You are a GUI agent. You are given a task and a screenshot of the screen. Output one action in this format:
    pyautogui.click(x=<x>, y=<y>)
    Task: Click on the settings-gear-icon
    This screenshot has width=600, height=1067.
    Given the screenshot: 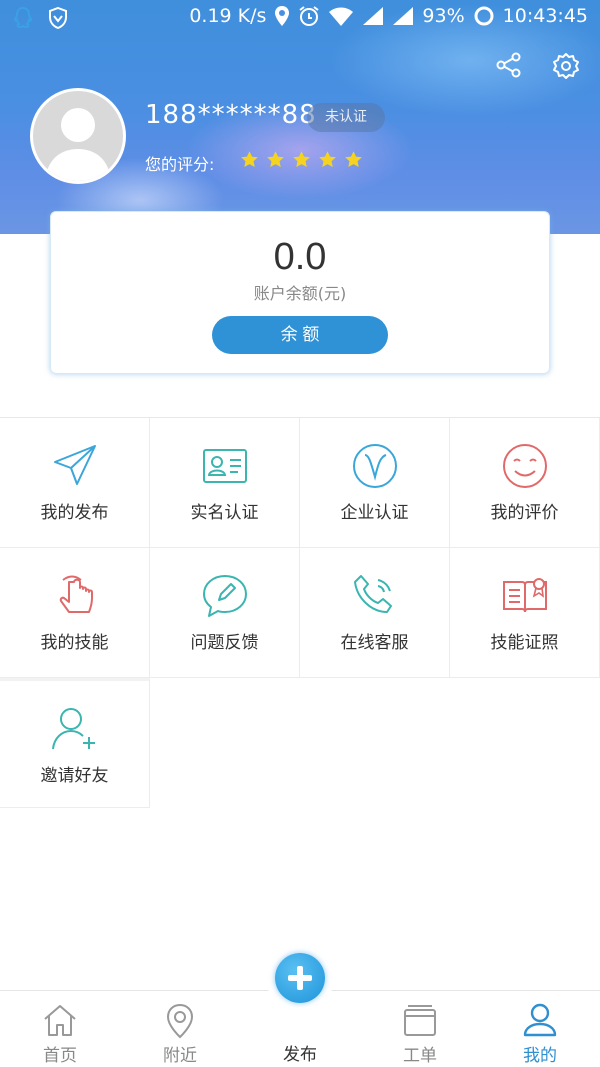 What is the action you would take?
    pyautogui.click(x=566, y=66)
    